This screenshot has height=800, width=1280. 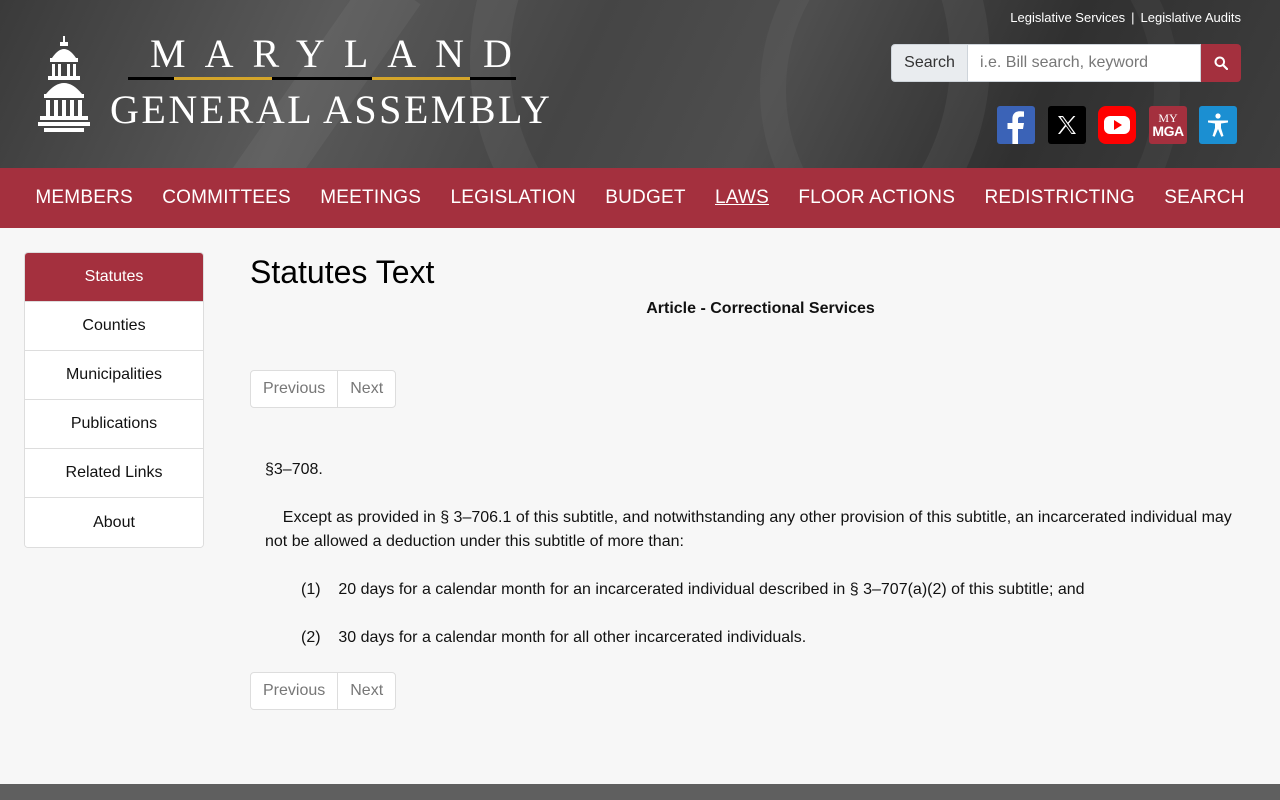 What do you see at coordinates (1125, 17) in the screenshot?
I see `top-links: Legislative Services | Legislative Audits` at bounding box center [1125, 17].